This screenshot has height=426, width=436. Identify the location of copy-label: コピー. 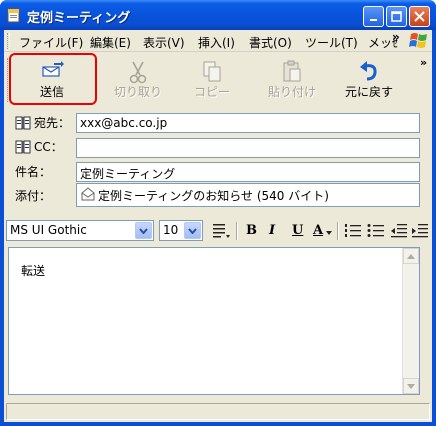
(211, 92).